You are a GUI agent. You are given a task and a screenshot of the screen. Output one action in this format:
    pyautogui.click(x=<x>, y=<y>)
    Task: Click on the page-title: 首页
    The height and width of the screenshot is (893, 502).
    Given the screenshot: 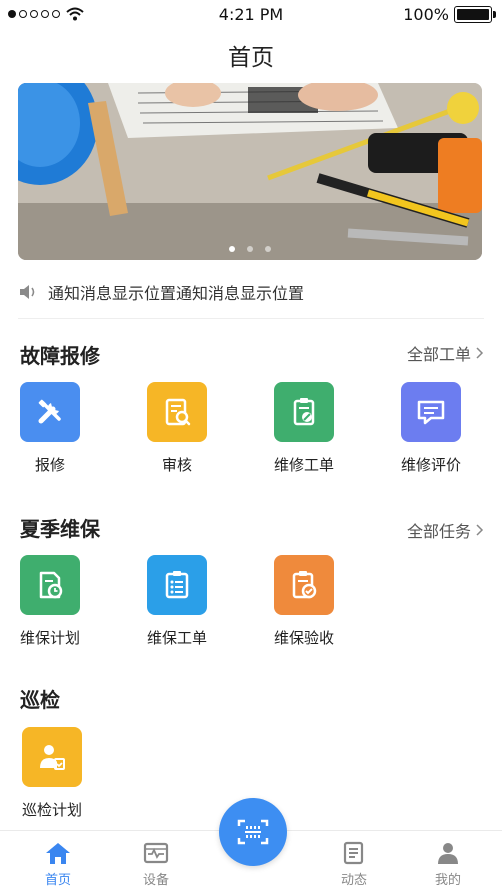 What is the action you would take?
    pyautogui.click(x=251, y=58)
    